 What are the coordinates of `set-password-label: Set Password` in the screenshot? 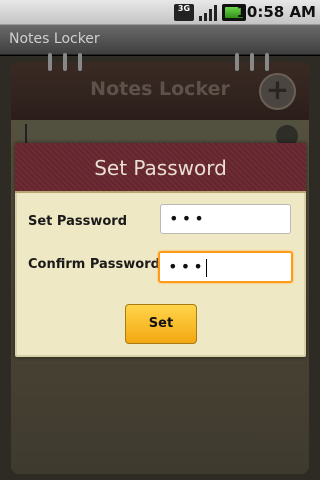 It's located at (78, 221).